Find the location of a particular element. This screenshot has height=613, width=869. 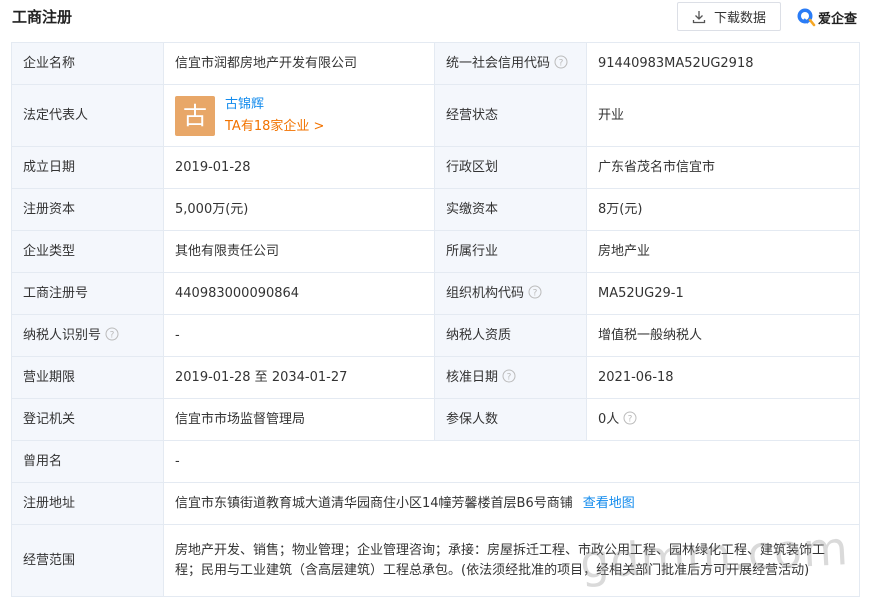

address-cell: 信宜市东镇街道教育城大道清华园商住小区14幢芳馨楼首层B6号商铺 查看地图 is located at coordinates (511, 503).